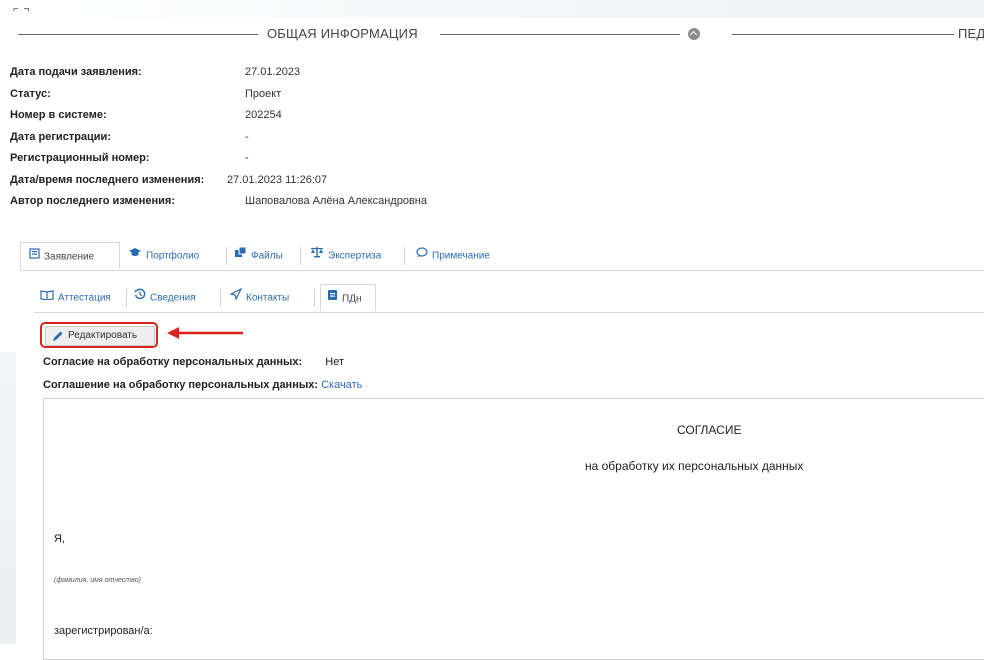 The height and width of the screenshot is (660, 984). I want to click on tab-label: Заявление, so click(69, 257).